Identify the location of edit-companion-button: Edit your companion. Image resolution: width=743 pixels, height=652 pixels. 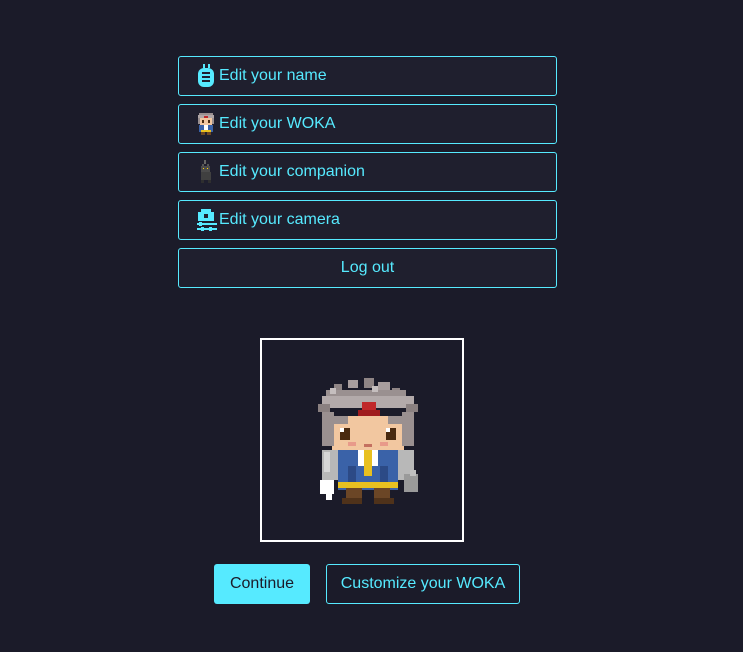
(367, 172).